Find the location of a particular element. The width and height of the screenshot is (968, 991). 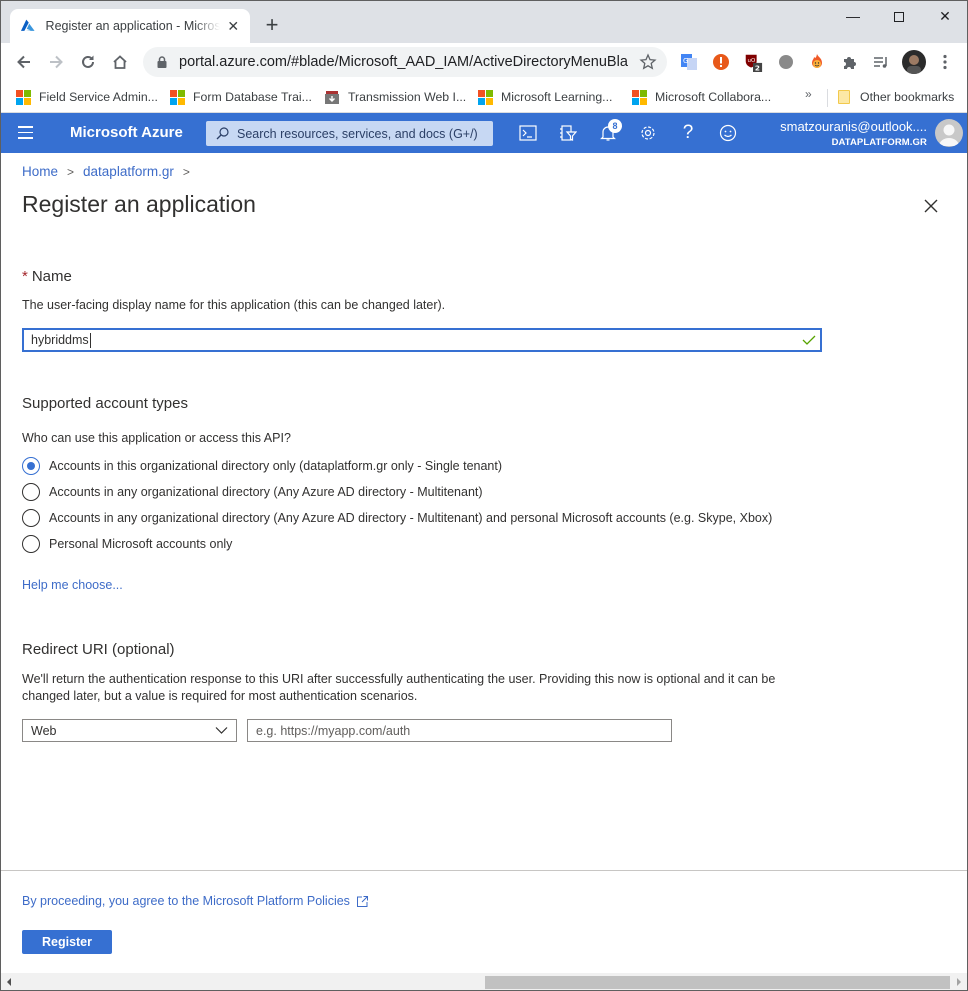

back-arrow-icon is located at coordinates (23, 62).